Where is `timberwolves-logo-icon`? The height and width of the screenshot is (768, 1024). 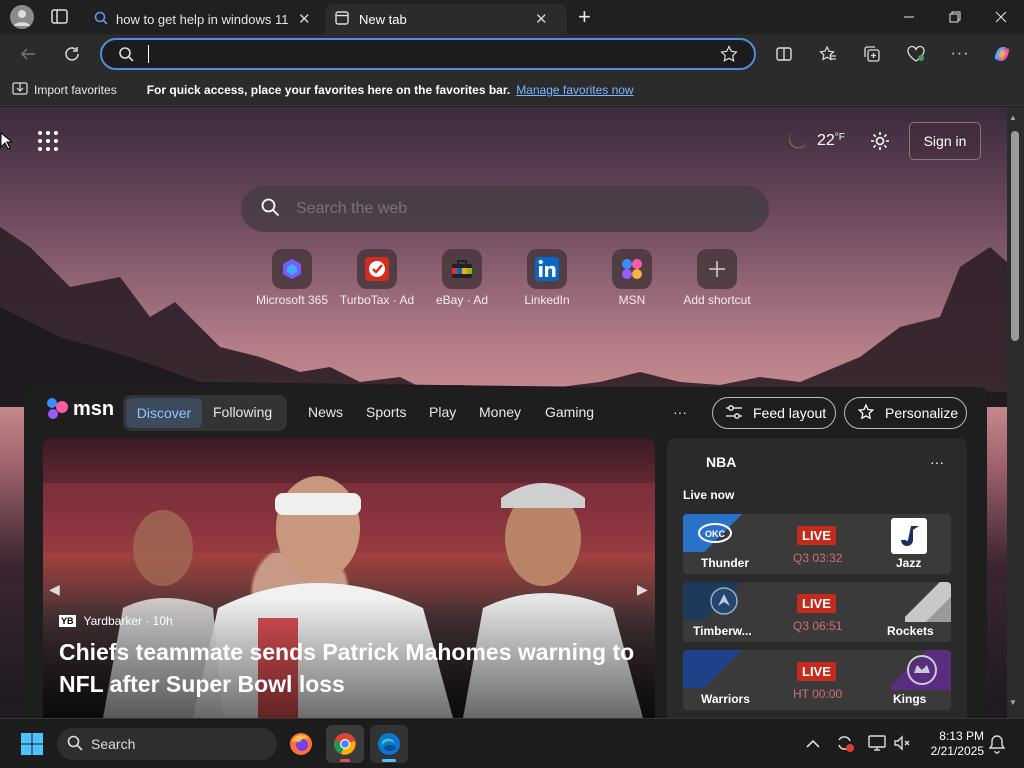 timberwolves-logo-icon is located at coordinates (713, 601).